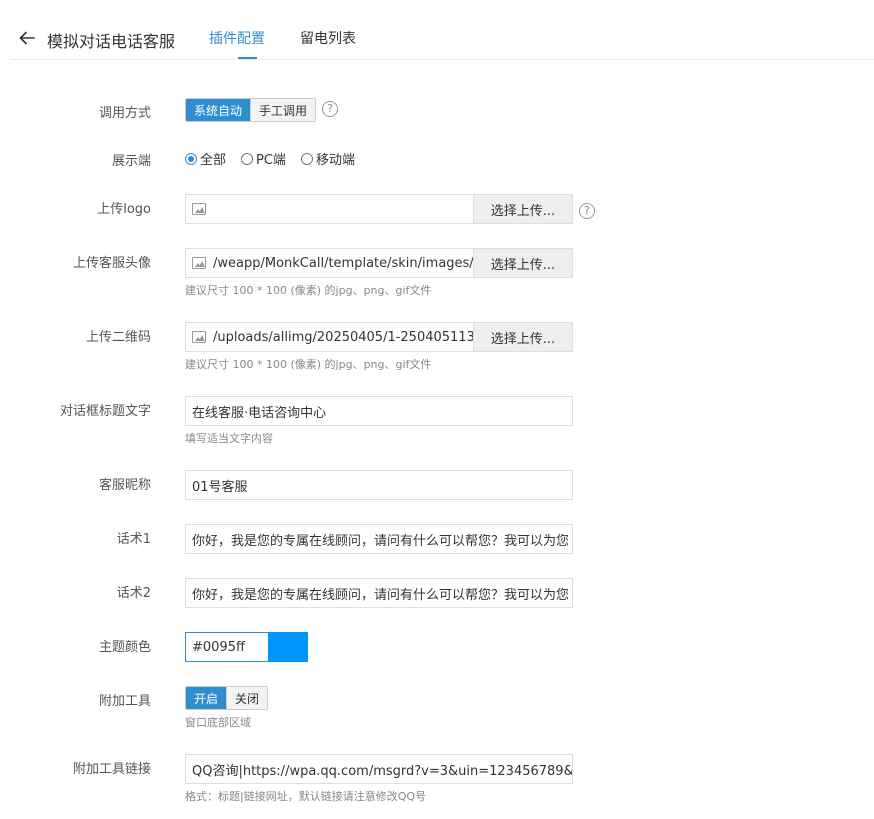  What do you see at coordinates (442, 30) in the screenshot?
I see `page-header: 模拟对话电话客服 插件配置 留电列表` at bounding box center [442, 30].